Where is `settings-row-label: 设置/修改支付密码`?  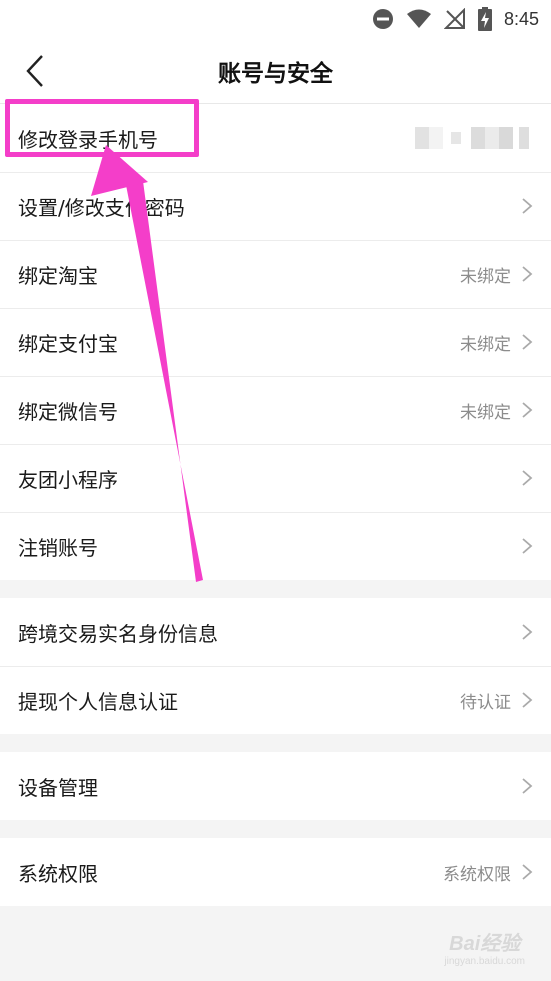 settings-row-label: 设置/修改支付密码 is located at coordinates (101, 207).